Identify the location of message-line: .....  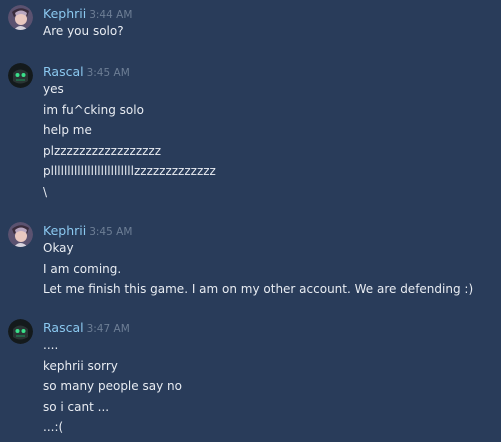
(51, 345).